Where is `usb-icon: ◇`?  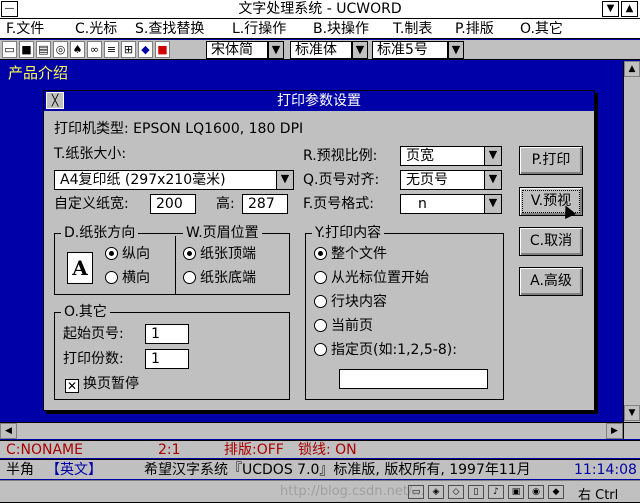 usb-icon: ◇ is located at coordinates (456, 492).